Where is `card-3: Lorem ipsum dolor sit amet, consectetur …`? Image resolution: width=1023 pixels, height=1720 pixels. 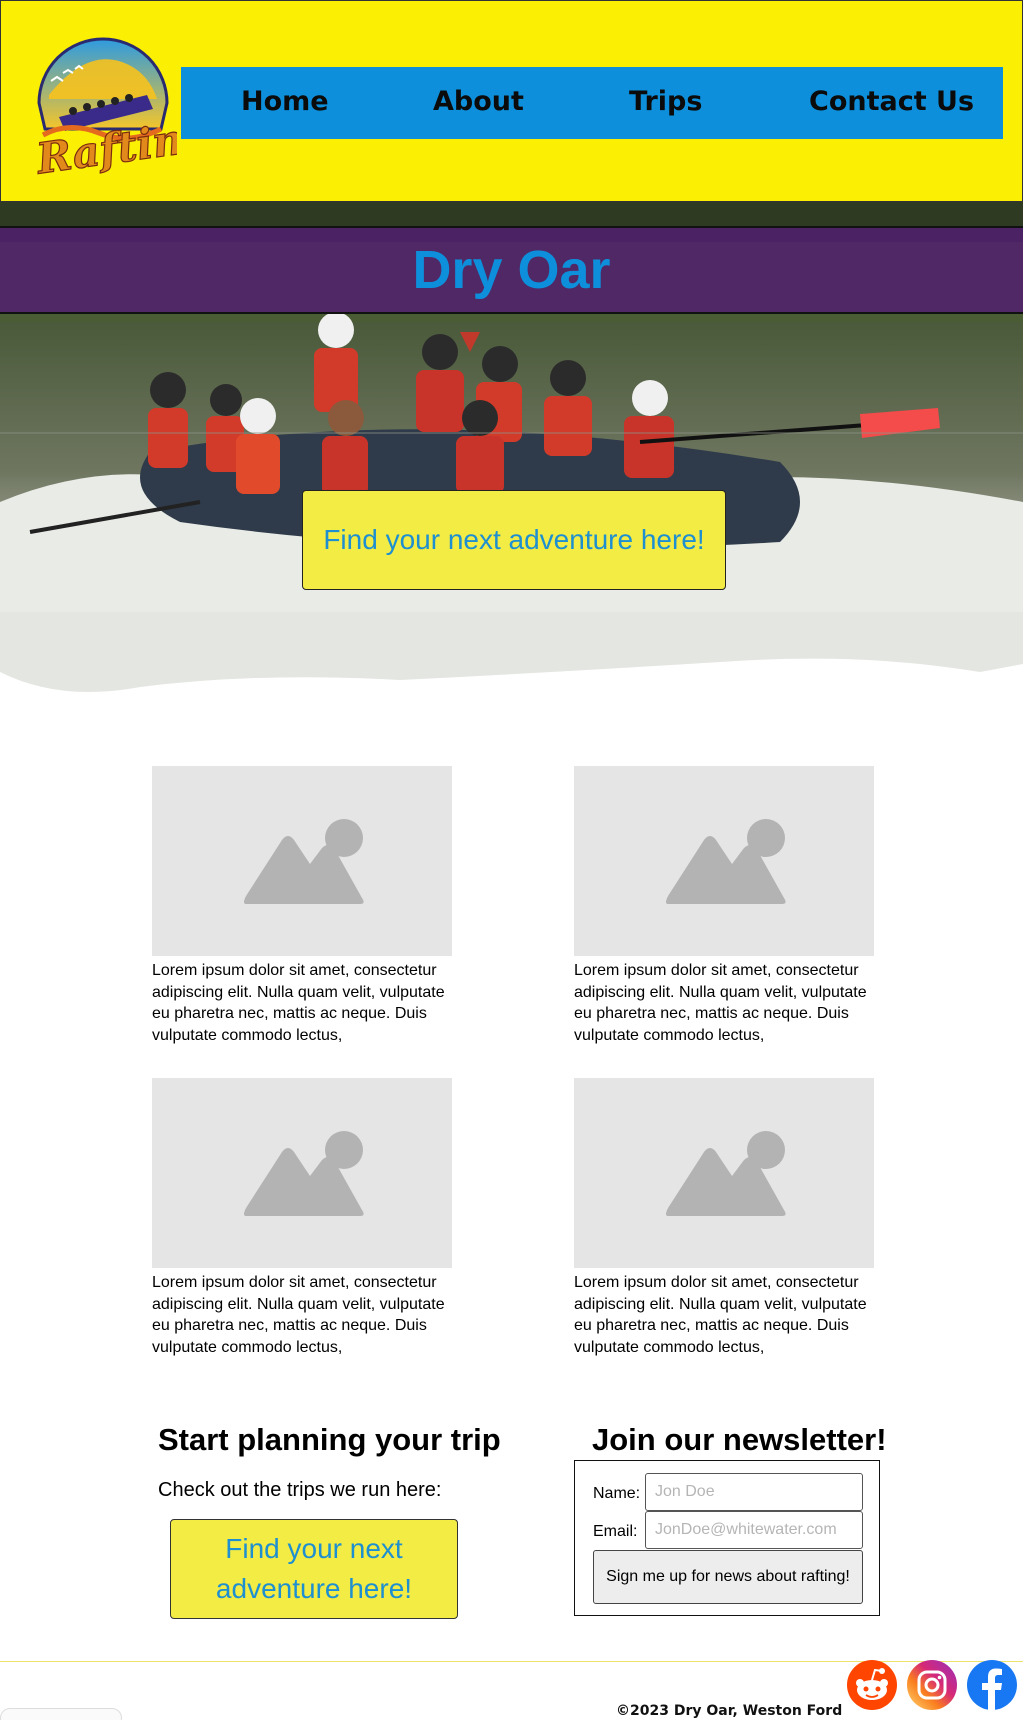
card-3: Lorem ipsum dolor sit amet, consectetur … is located at coordinates (302, 1218).